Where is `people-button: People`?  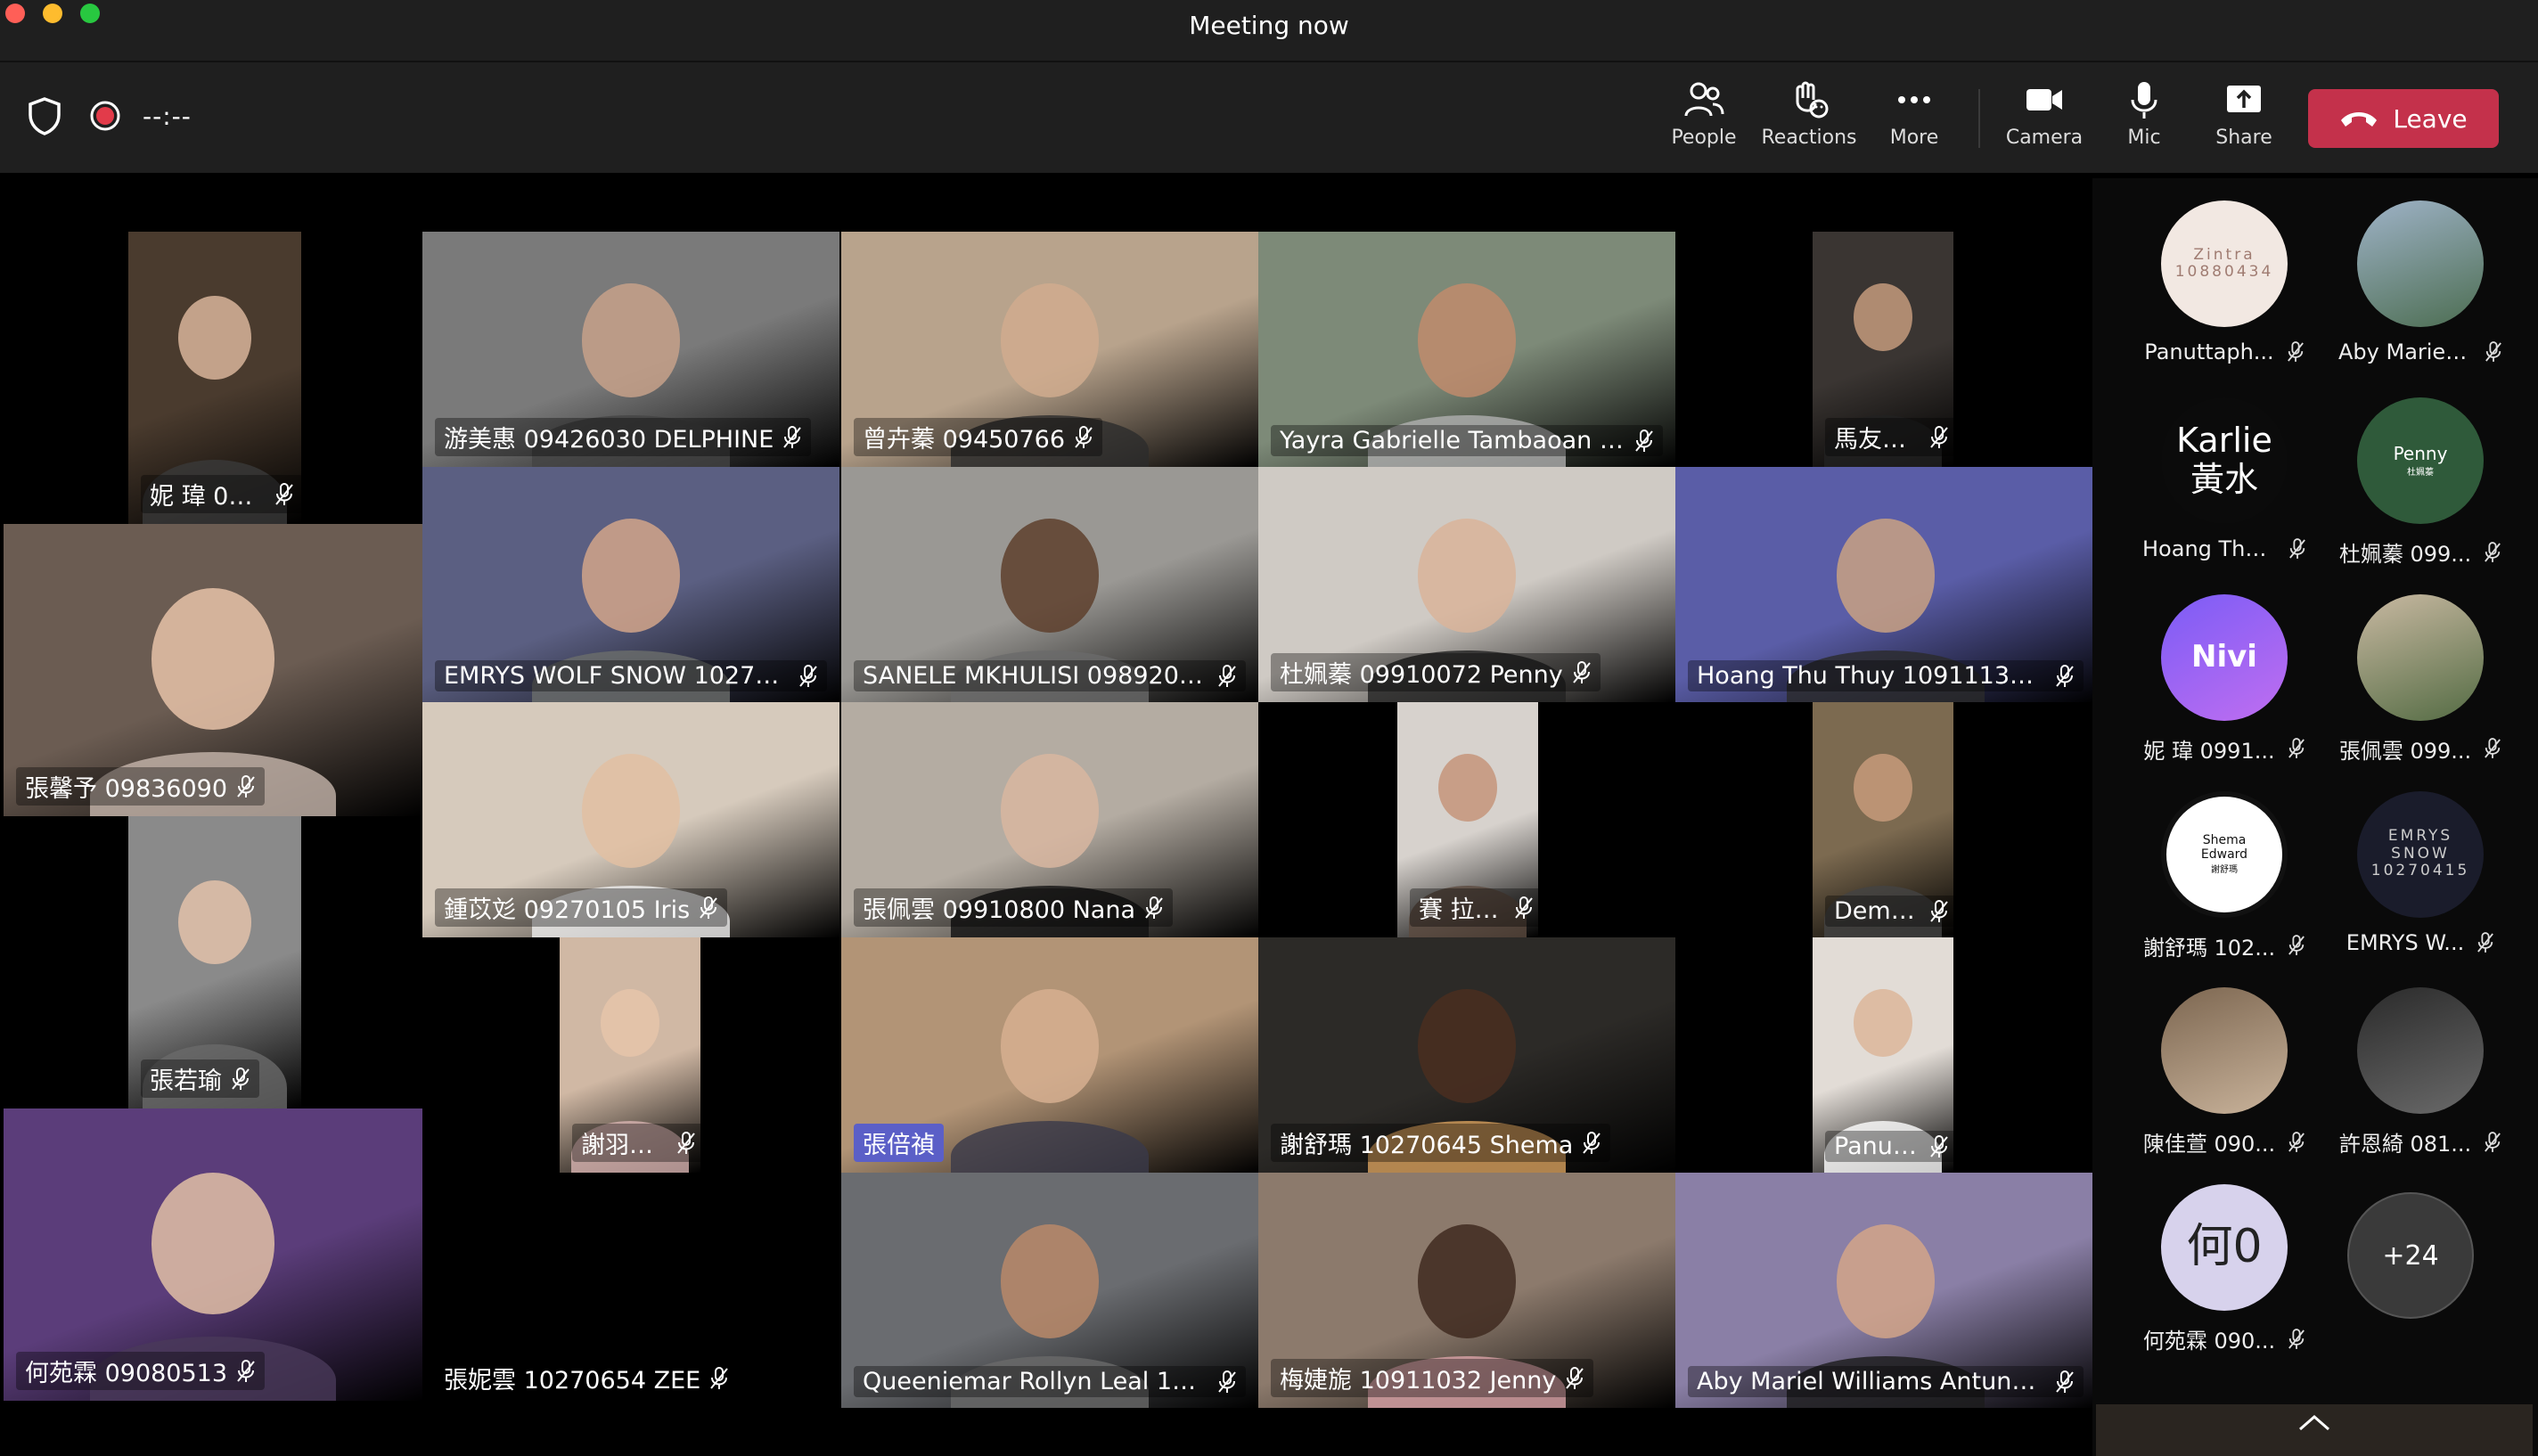
people-button: People is located at coordinates (1703, 115).